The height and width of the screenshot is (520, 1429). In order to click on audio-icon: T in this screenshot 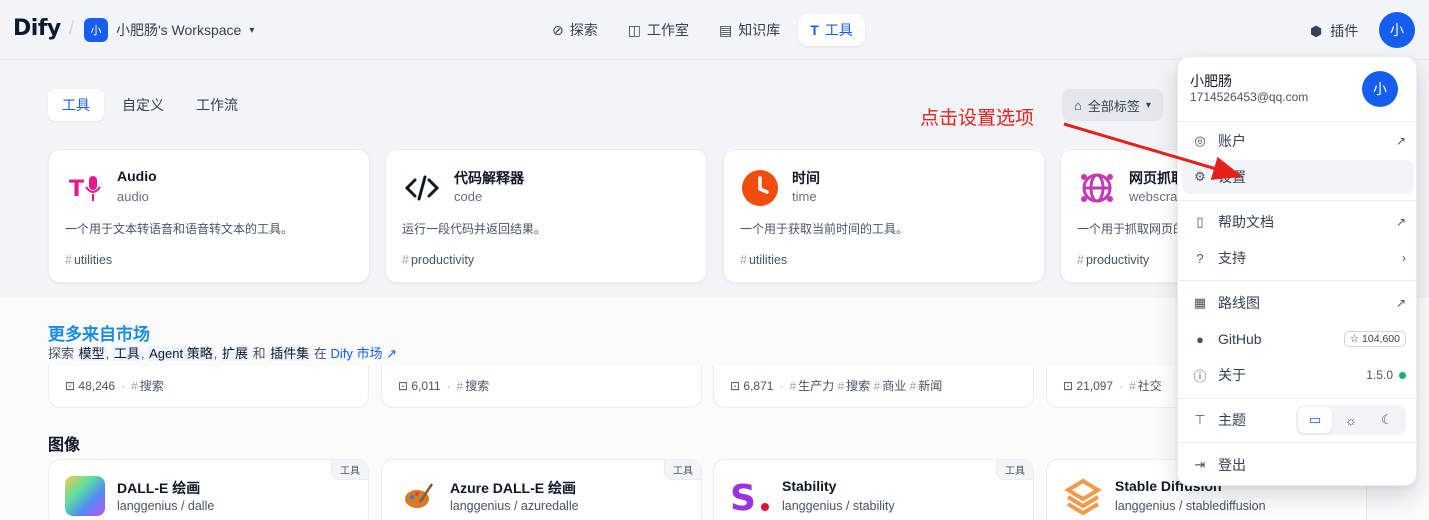, I will do `click(85, 188)`.